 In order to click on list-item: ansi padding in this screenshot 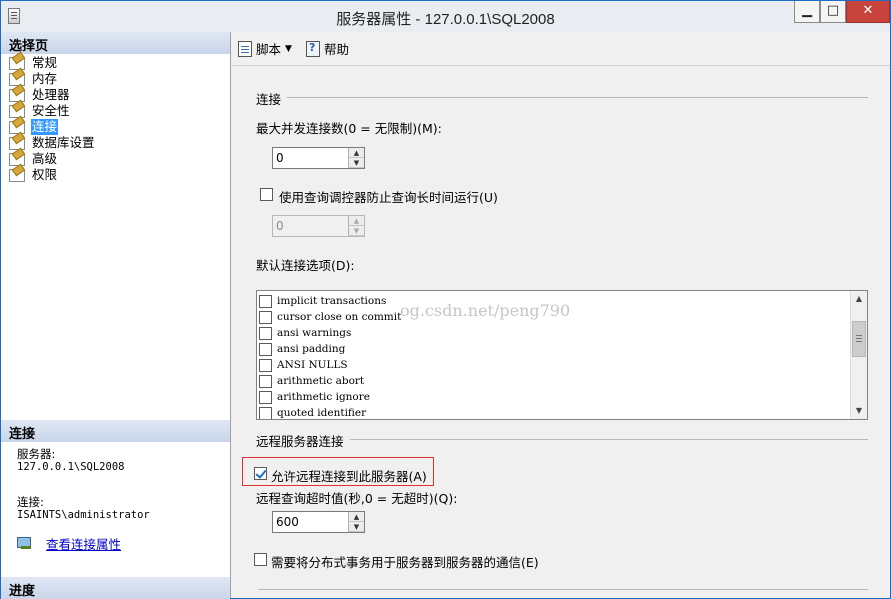, I will do `click(302, 349)`.